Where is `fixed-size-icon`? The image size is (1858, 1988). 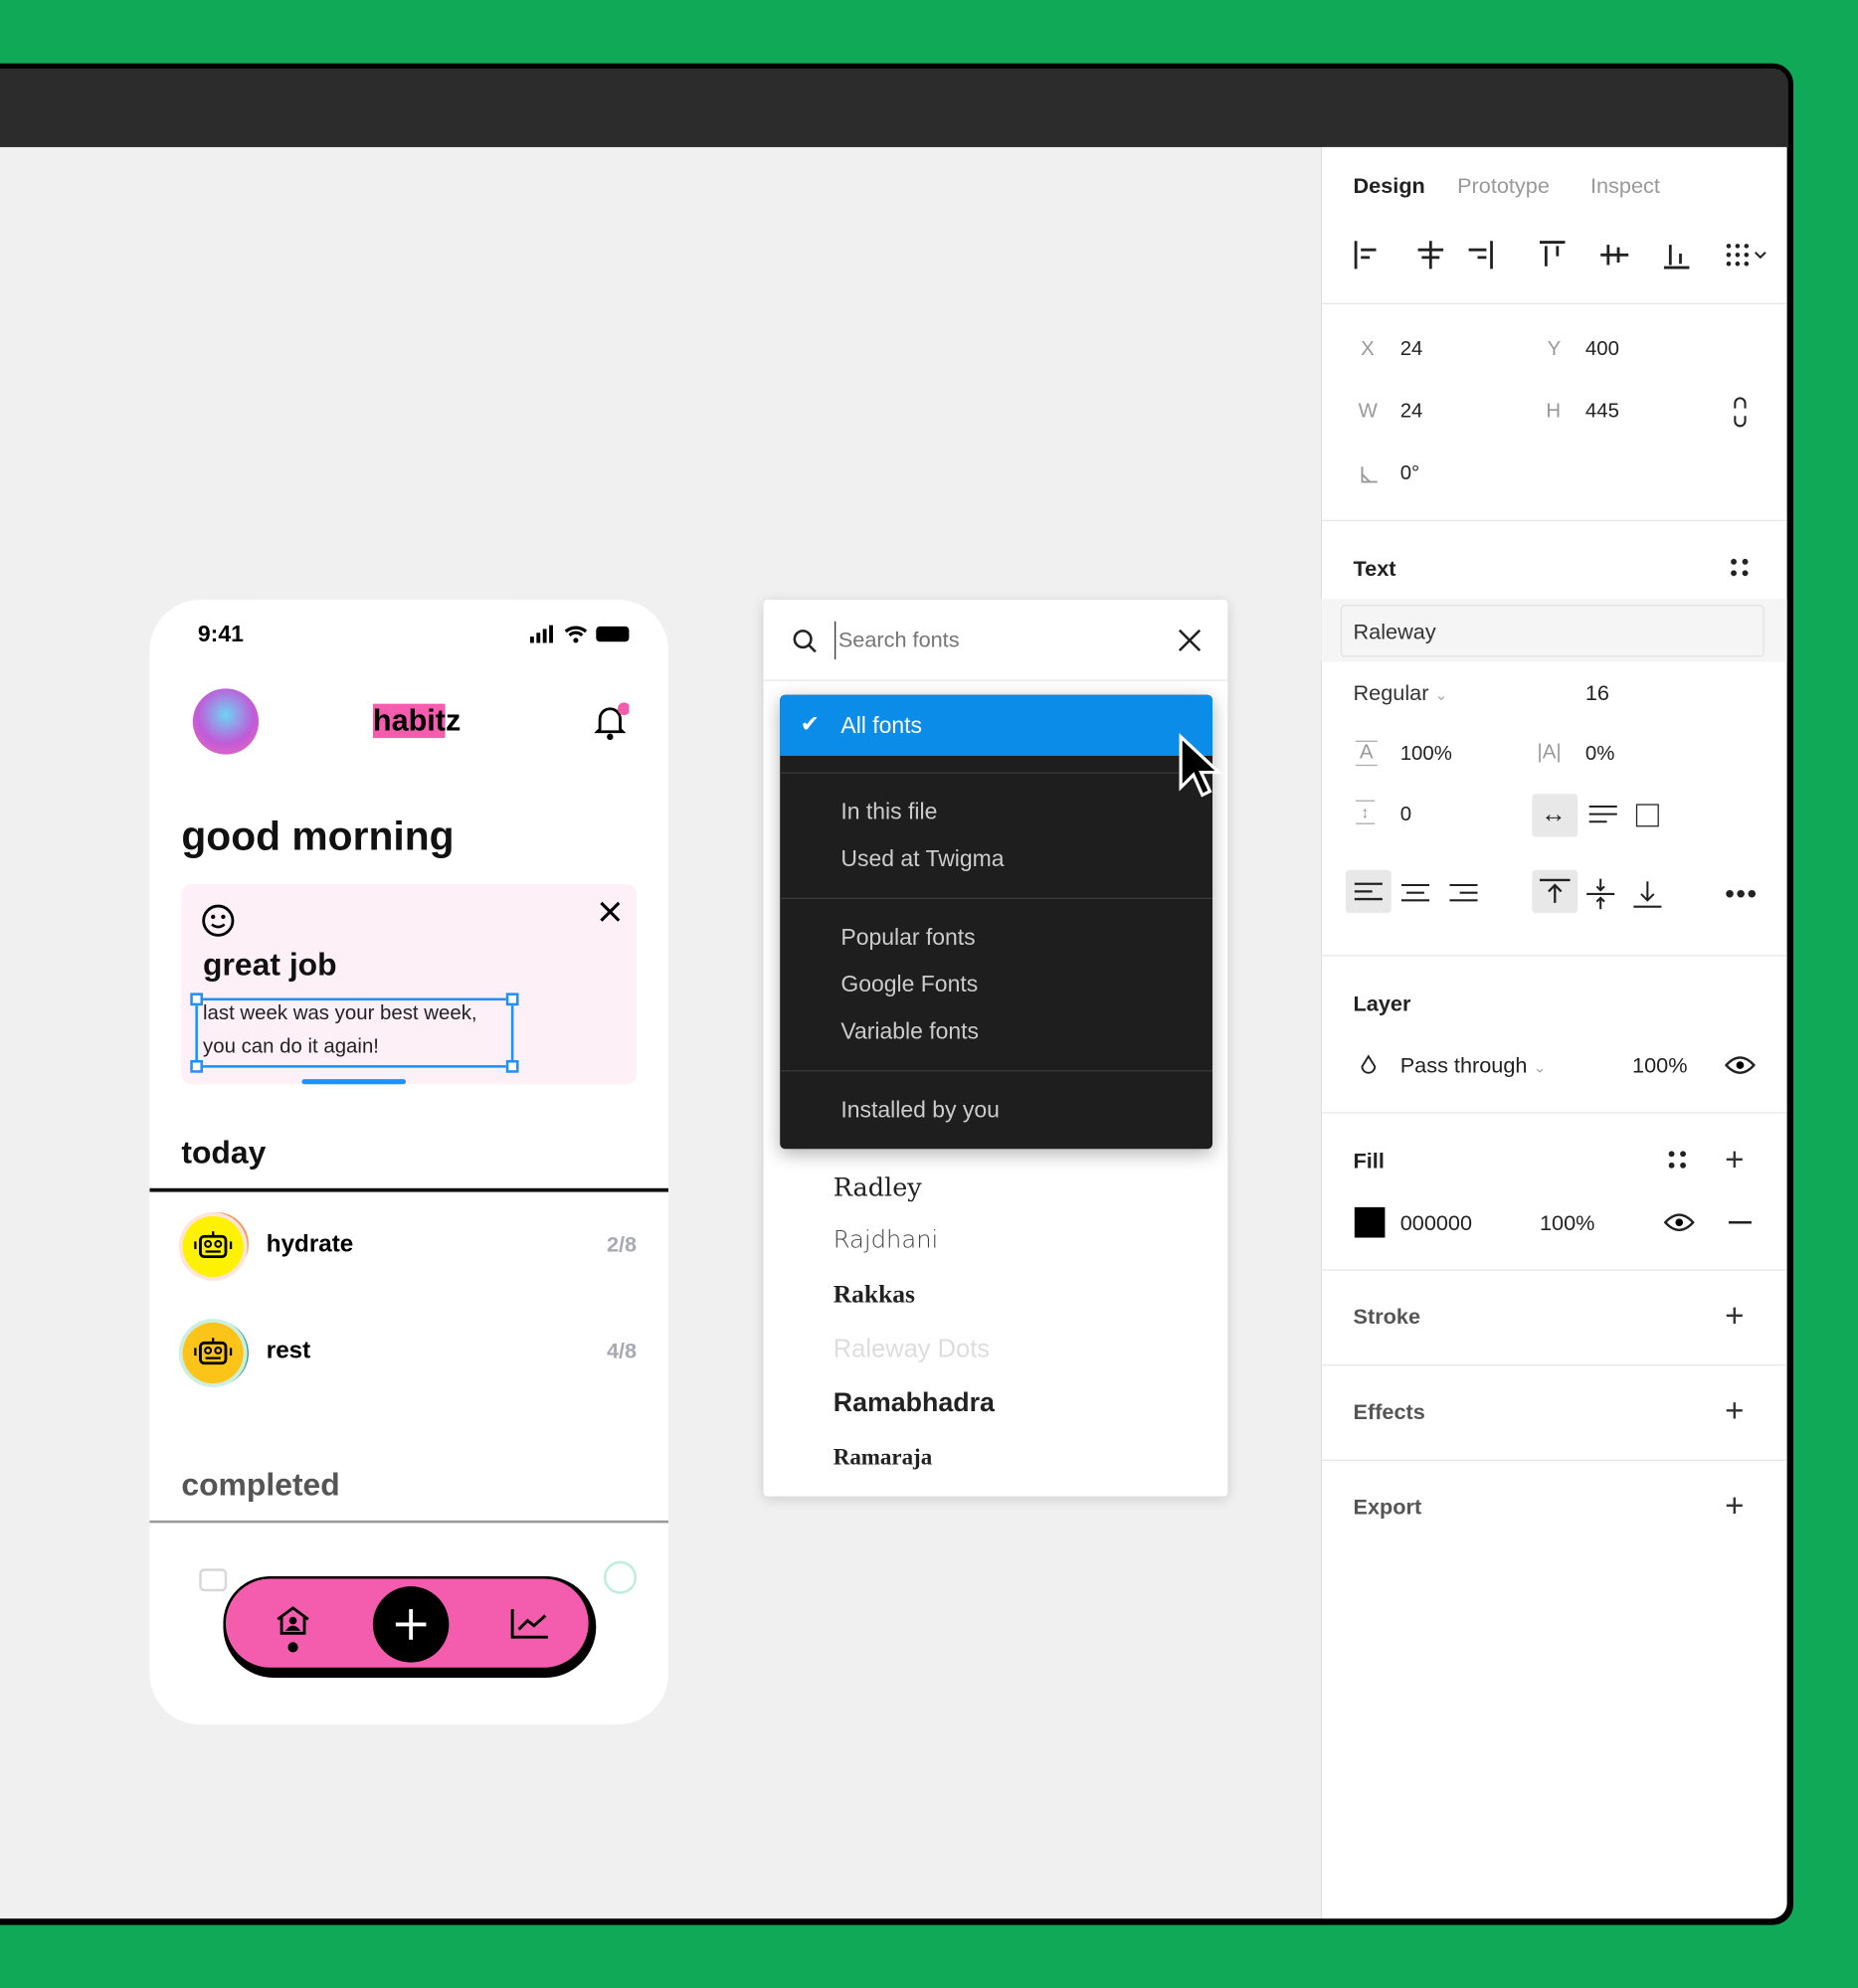 fixed-size-icon is located at coordinates (1647, 815).